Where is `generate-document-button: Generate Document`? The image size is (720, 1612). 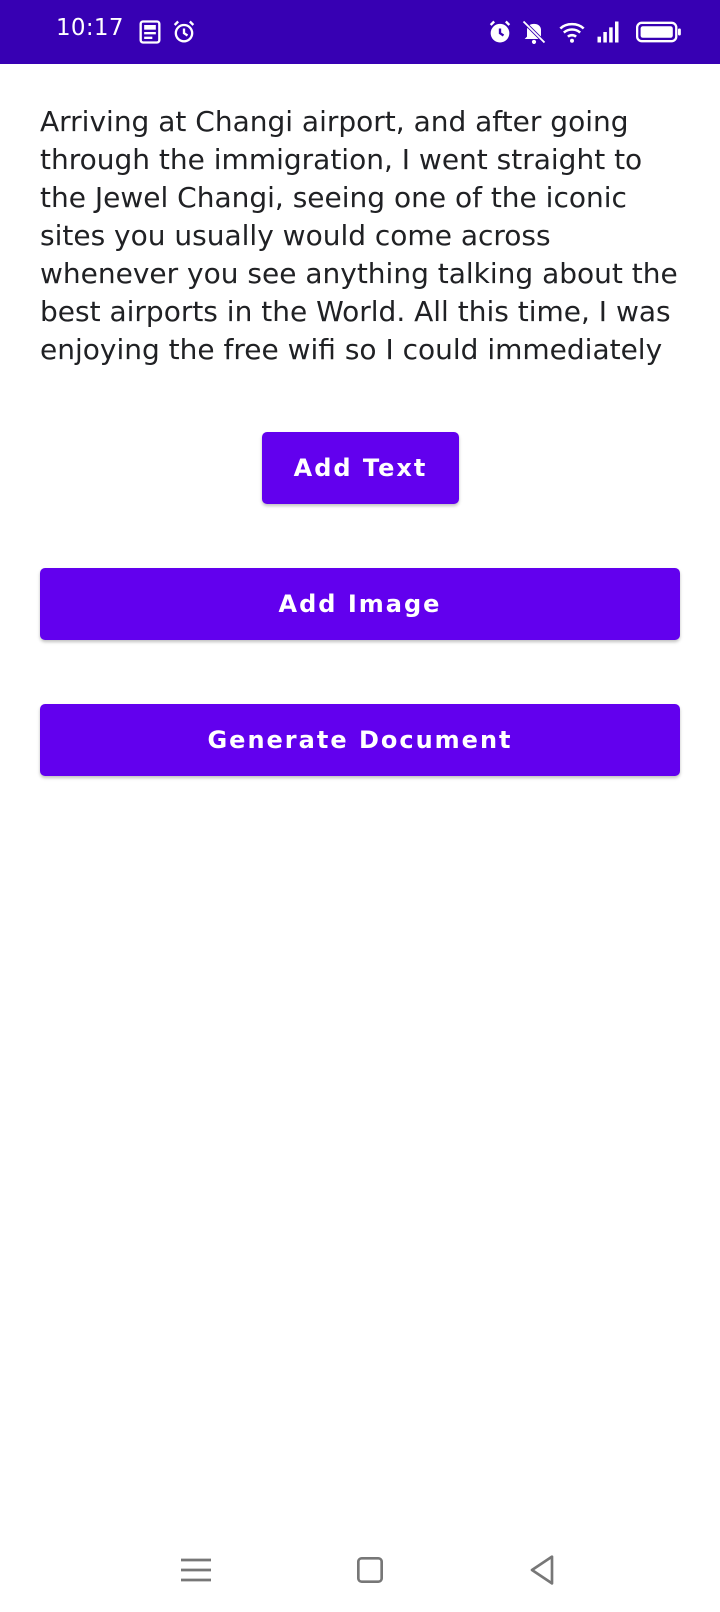
generate-document-button: Generate Document is located at coordinates (360, 740).